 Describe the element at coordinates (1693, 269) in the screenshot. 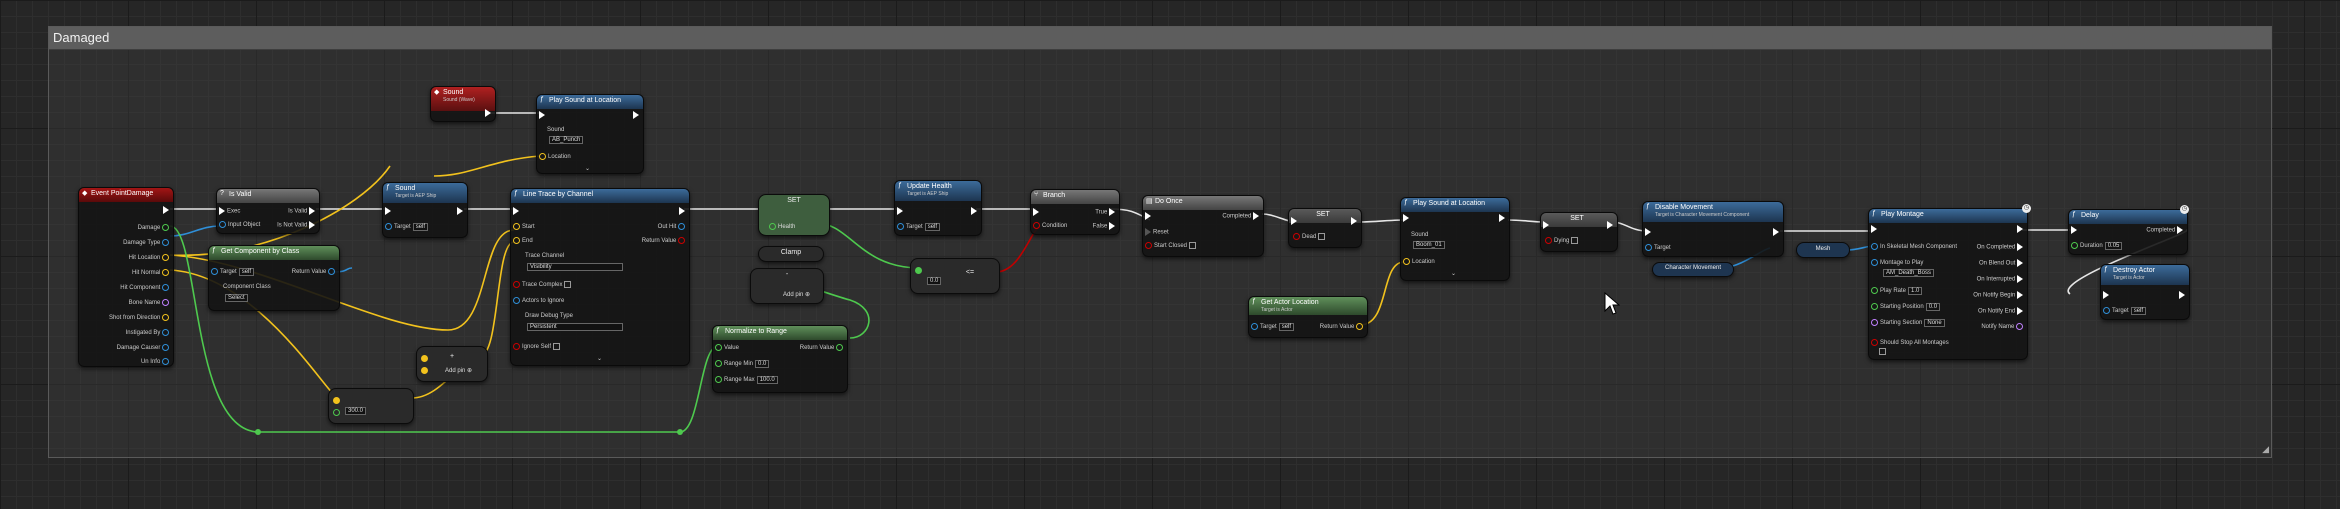

I see `character-movement-getter: Character Movement` at that location.